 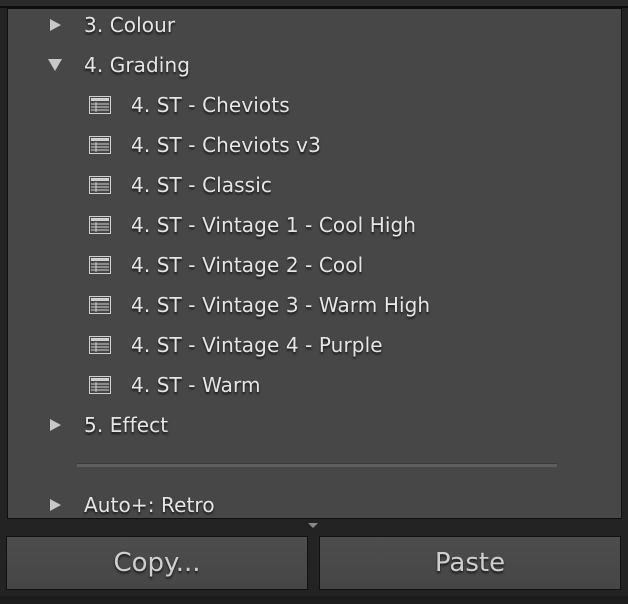 I want to click on preset-item: 4. ST - Classic, so click(x=314, y=185).